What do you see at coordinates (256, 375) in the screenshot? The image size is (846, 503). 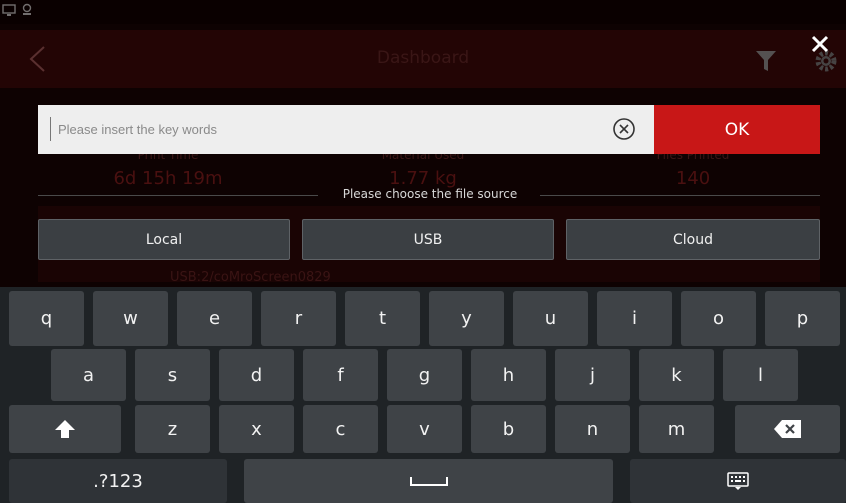 I see `key-d: d` at bounding box center [256, 375].